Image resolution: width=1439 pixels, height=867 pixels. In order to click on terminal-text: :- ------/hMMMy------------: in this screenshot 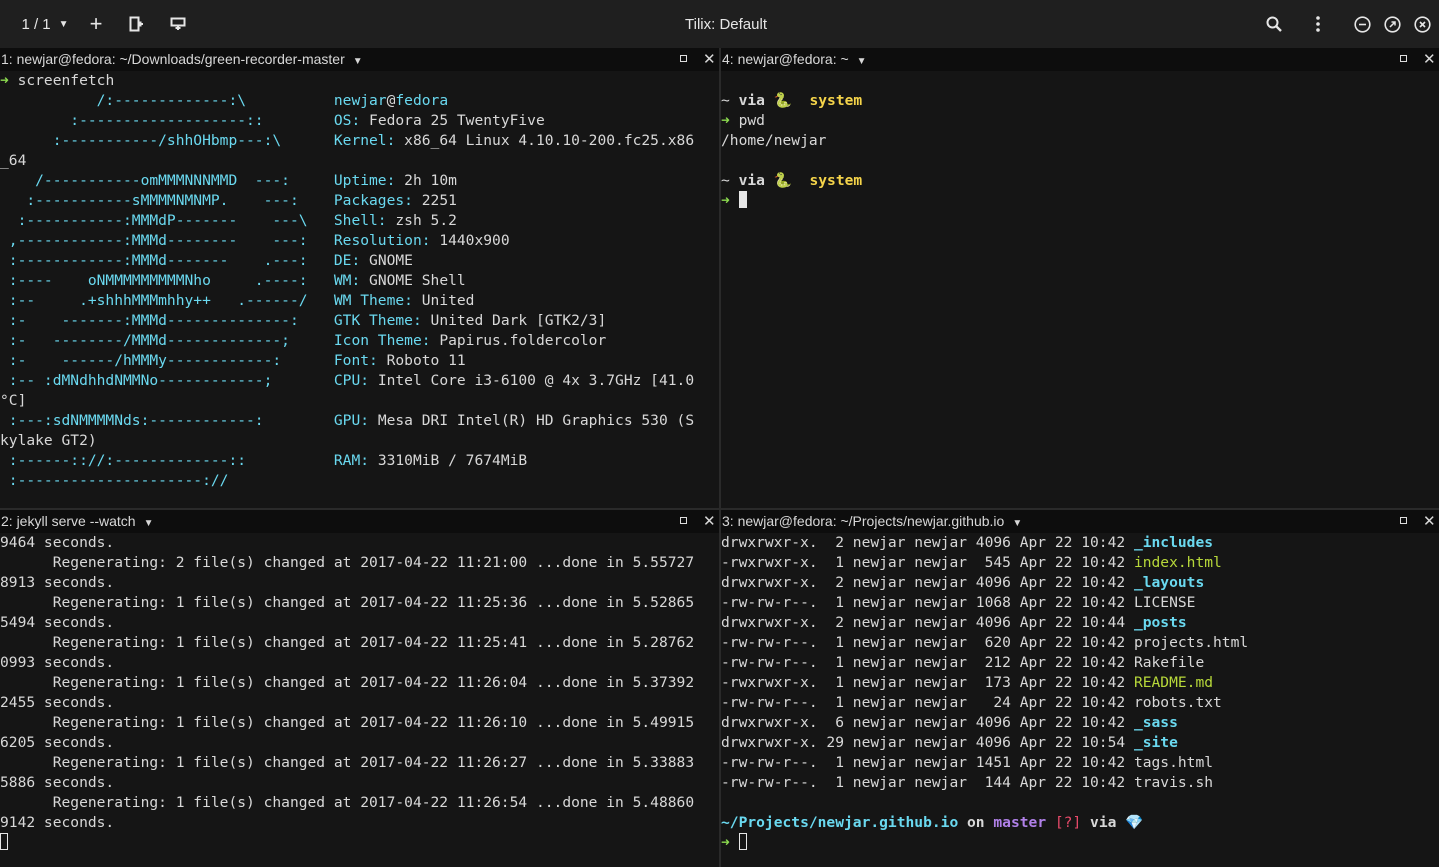, I will do `click(167, 360)`.